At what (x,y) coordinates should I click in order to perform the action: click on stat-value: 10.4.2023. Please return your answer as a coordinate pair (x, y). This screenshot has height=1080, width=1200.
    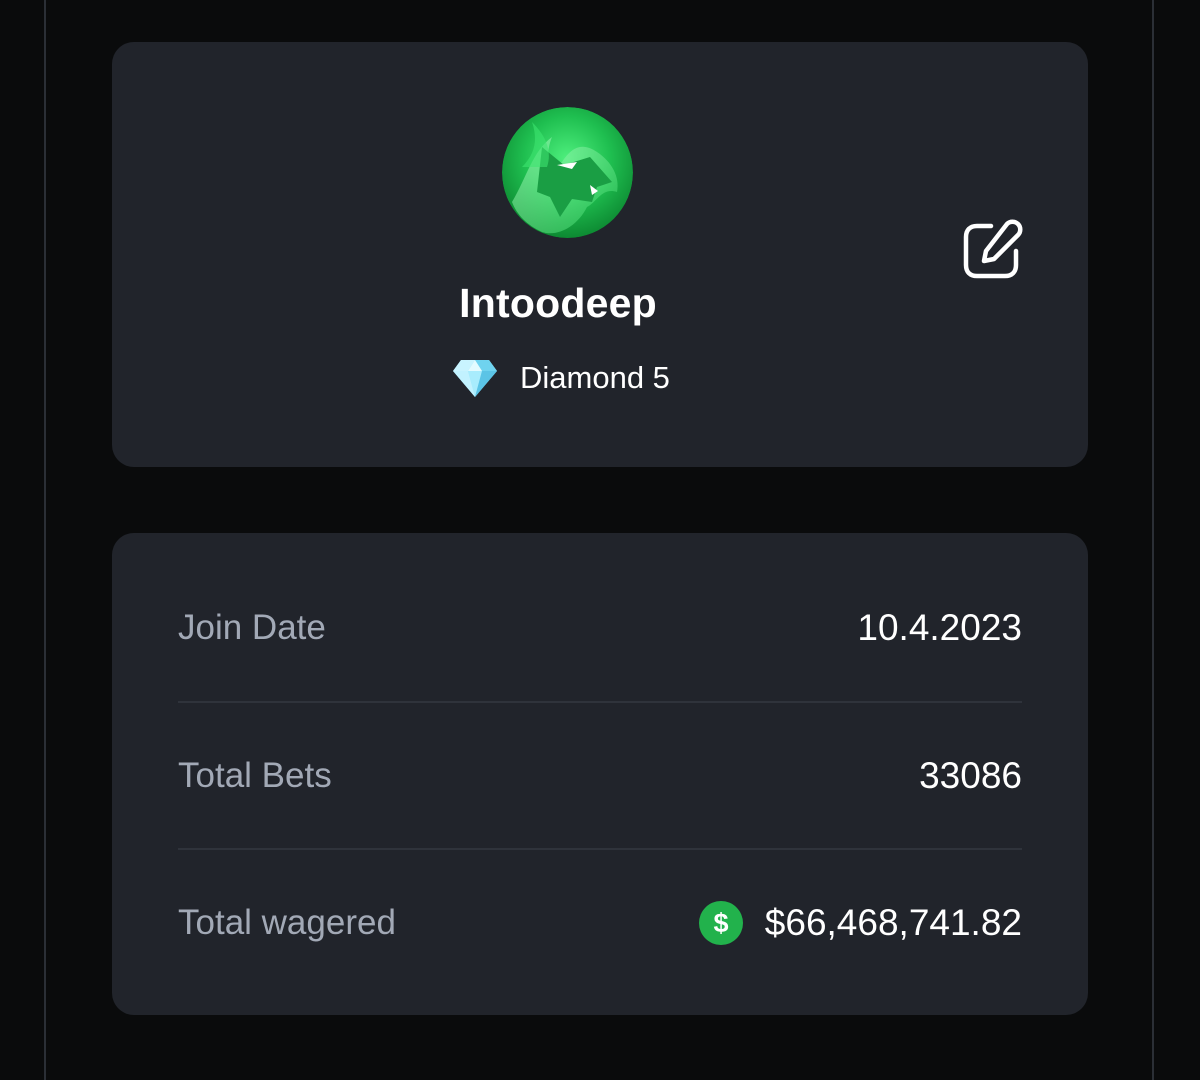
    Looking at the image, I should click on (939, 628).